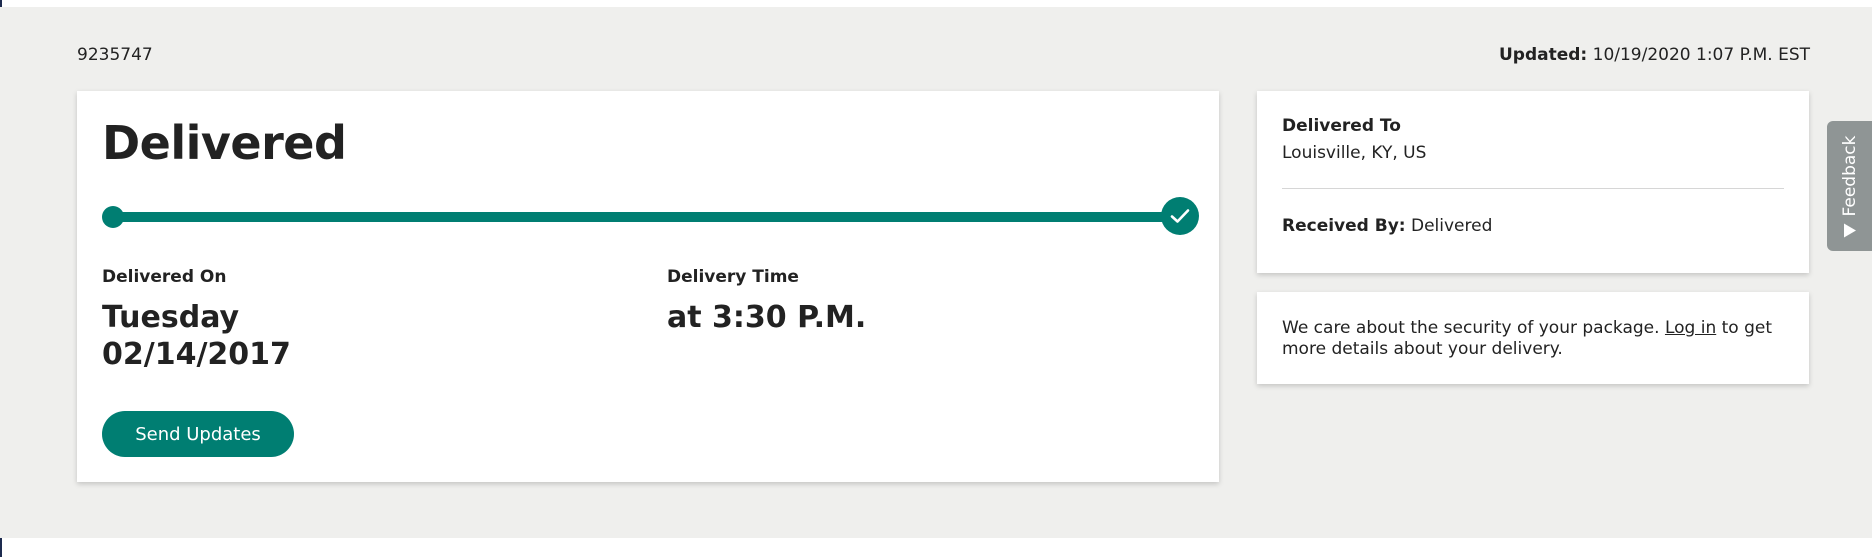  I want to click on updated-value: 10/19/2020 1:07 P.M. EST, so click(1701, 55).